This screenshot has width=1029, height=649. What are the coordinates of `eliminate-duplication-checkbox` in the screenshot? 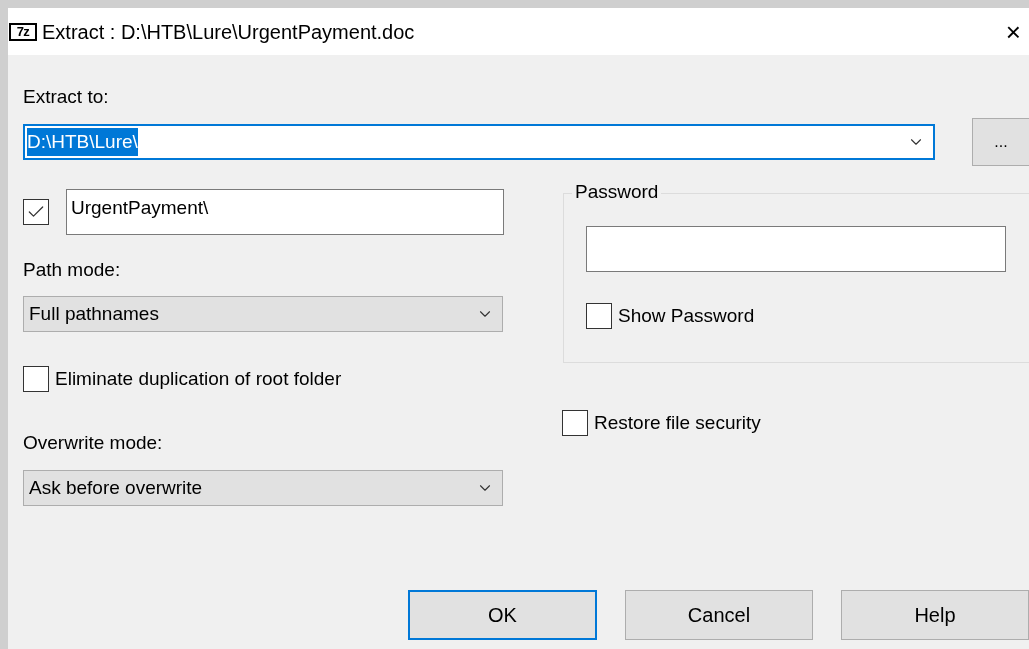 It's located at (36, 379).